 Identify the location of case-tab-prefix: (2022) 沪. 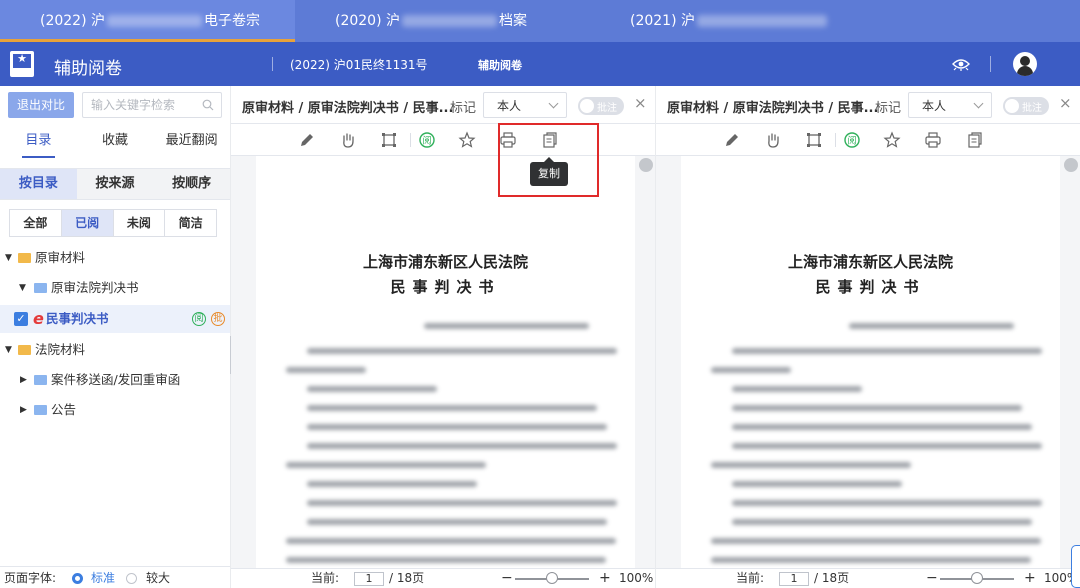
(73, 21).